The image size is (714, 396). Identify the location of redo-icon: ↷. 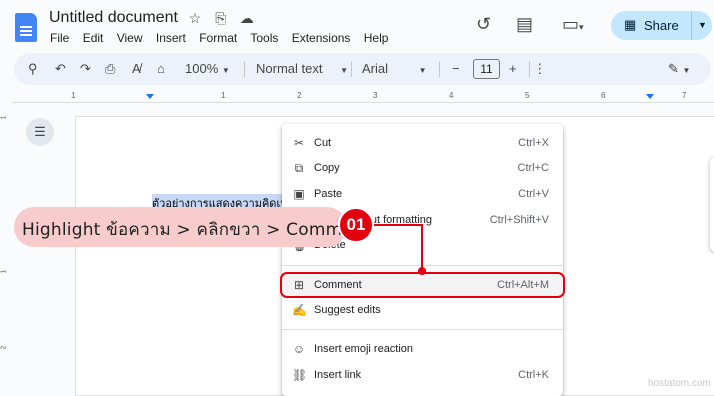
(85, 69).